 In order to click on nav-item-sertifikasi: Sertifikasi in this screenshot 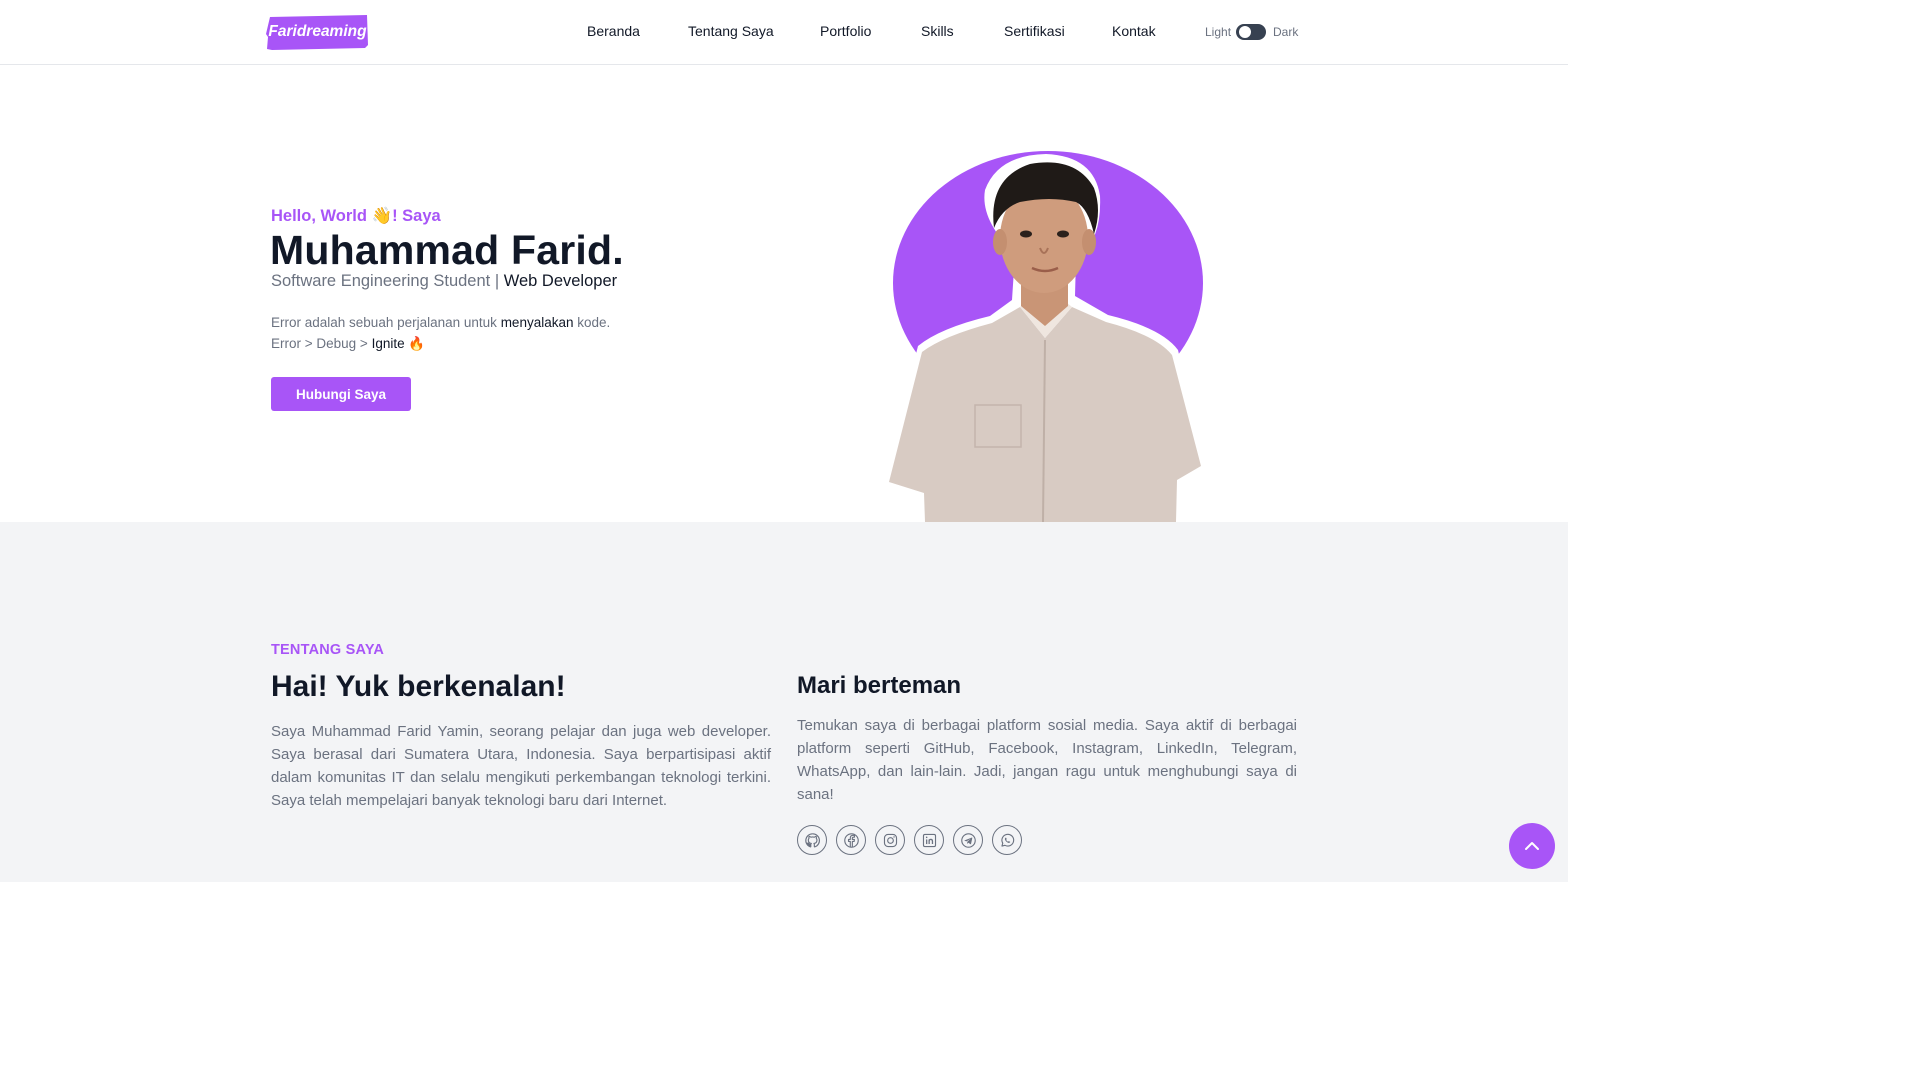, I will do `click(1034, 31)`.